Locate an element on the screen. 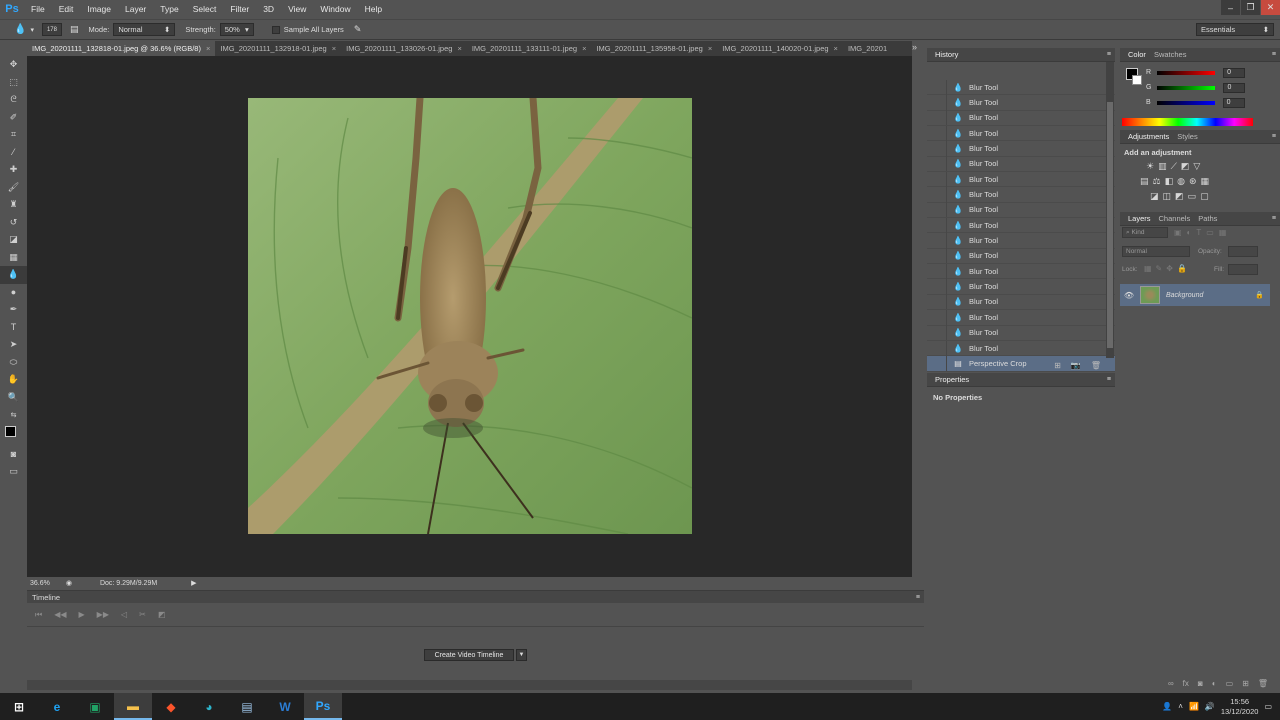  windows-start-icon: ⊞ is located at coordinates (19, 706).